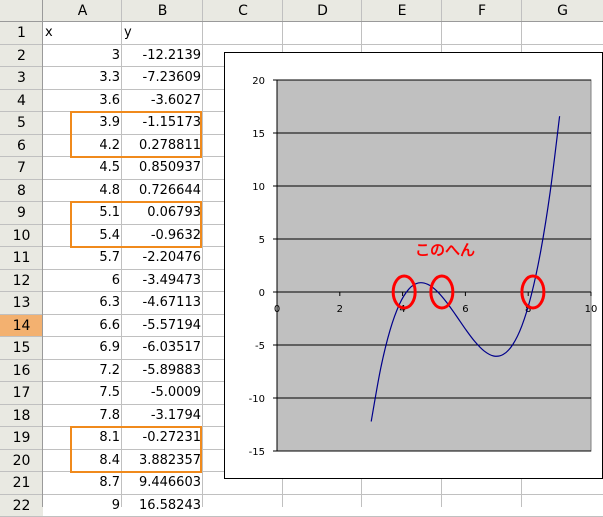 Image resolution: width=603 pixels, height=517 pixels. What do you see at coordinates (445, 250) in the screenshot?
I see `annotation-text: このへん` at bounding box center [445, 250].